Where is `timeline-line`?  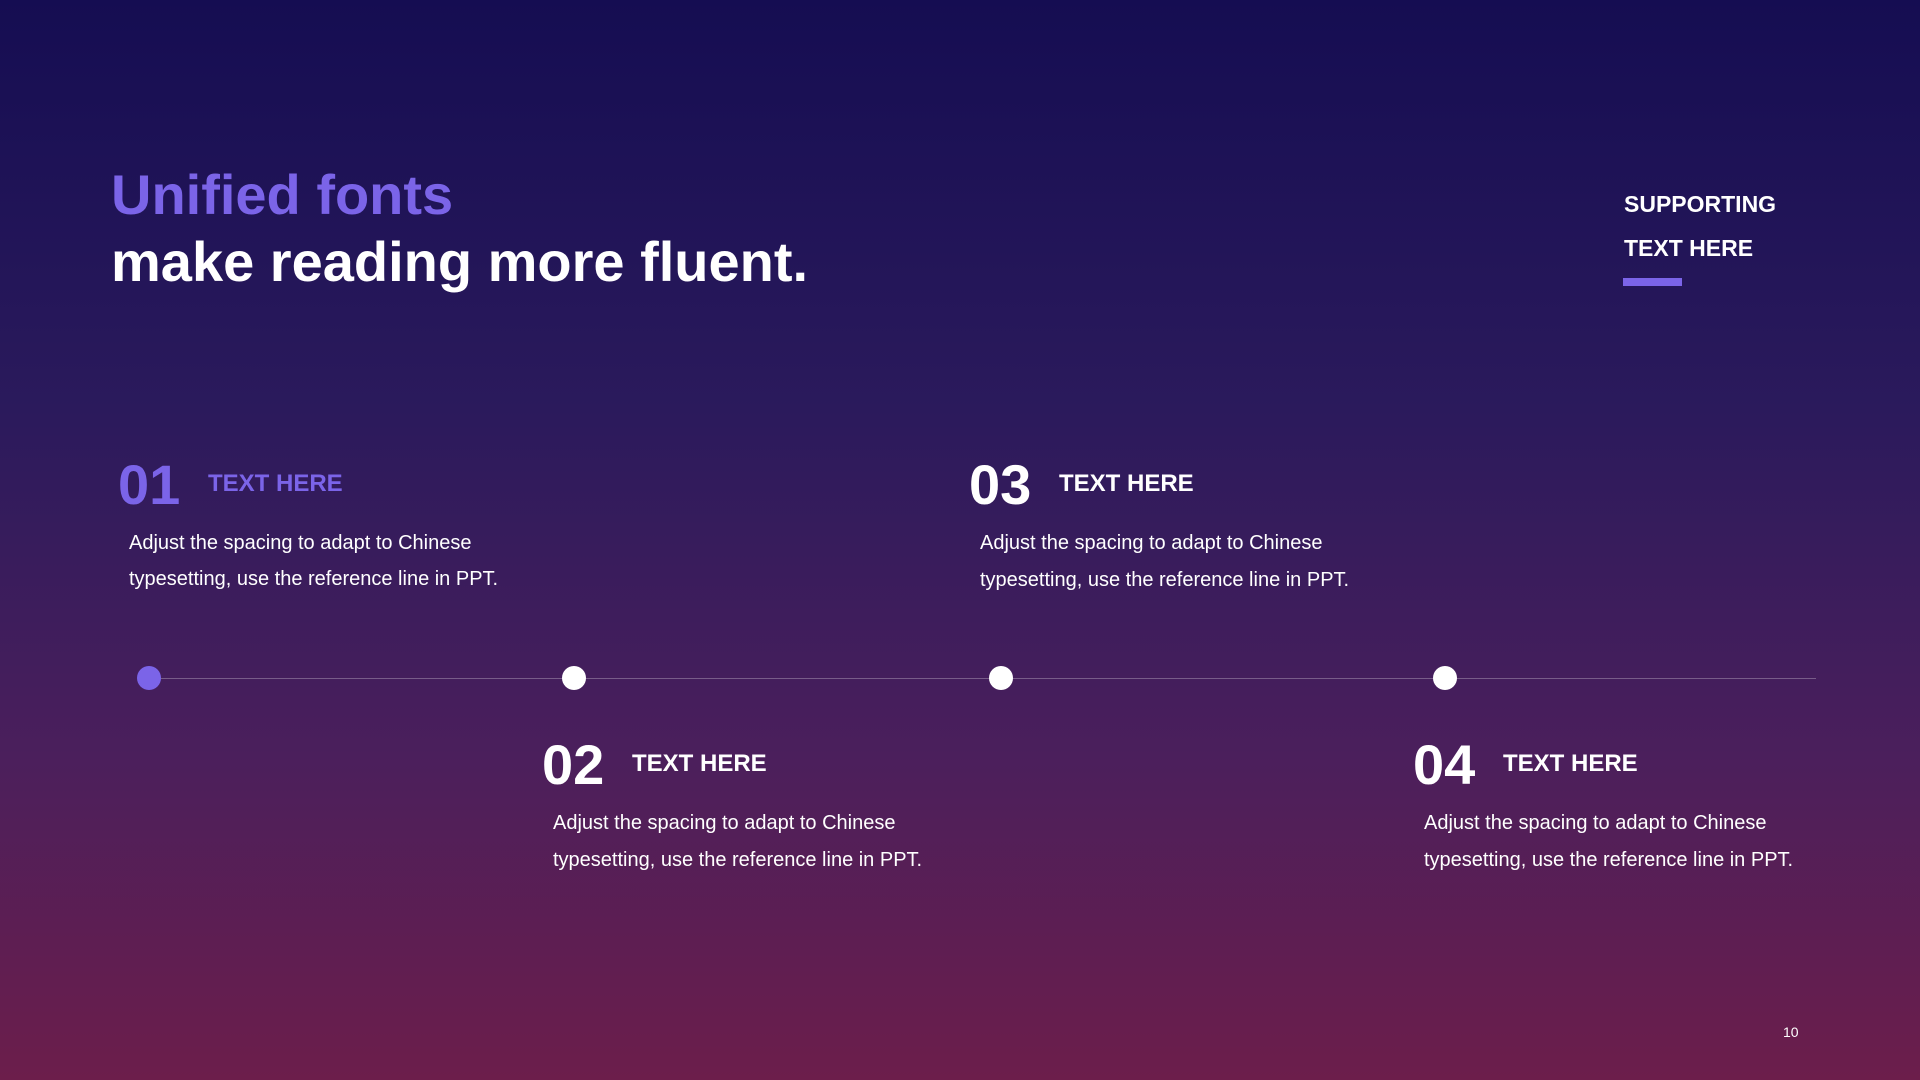
timeline-line is located at coordinates (982, 678).